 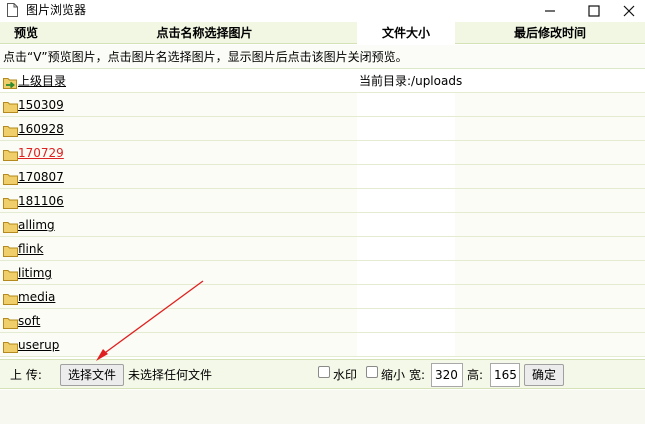 I want to click on no-file-selected-text: 未选择任何文件, so click(x=170, y=375).